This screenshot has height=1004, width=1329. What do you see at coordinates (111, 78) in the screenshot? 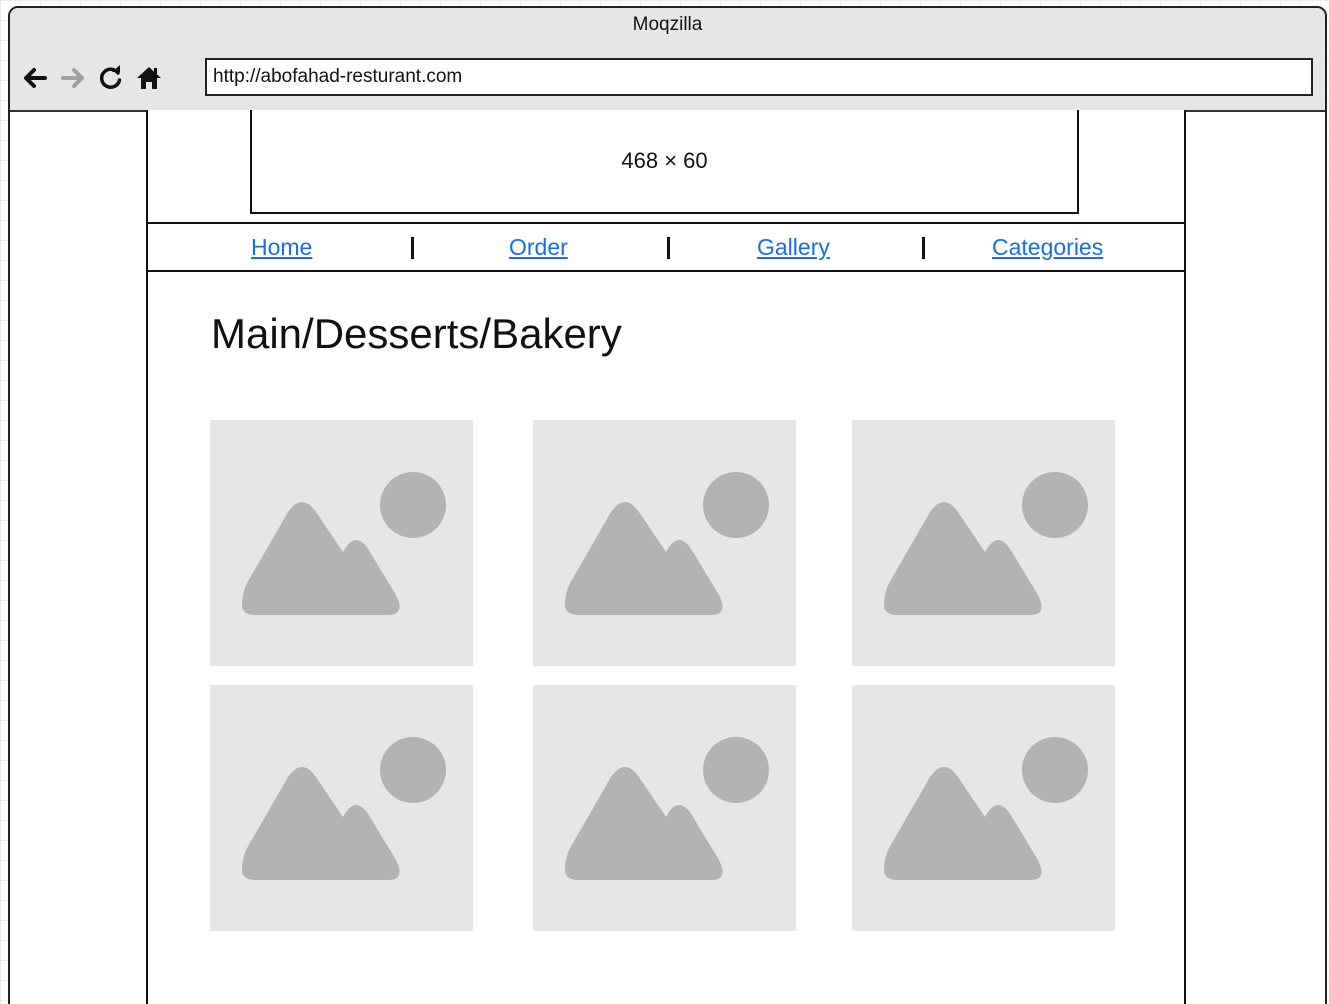
I see `reload-icon` at bounding box center [111, 78].